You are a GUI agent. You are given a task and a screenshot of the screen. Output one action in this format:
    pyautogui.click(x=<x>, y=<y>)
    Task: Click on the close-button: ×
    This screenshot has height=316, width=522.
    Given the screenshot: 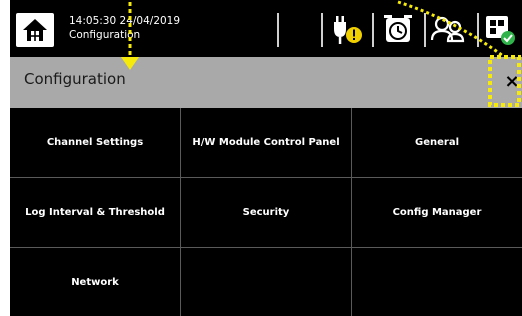 What is the action you would take?
    pyautogui.click(x=511, y=82)
    